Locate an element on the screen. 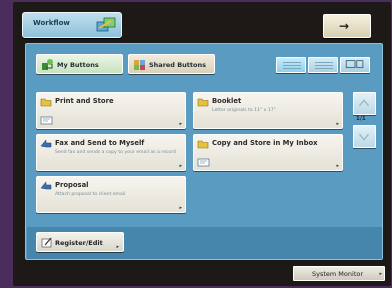  switch-screen-button: → is located at coordinates (347, 26).